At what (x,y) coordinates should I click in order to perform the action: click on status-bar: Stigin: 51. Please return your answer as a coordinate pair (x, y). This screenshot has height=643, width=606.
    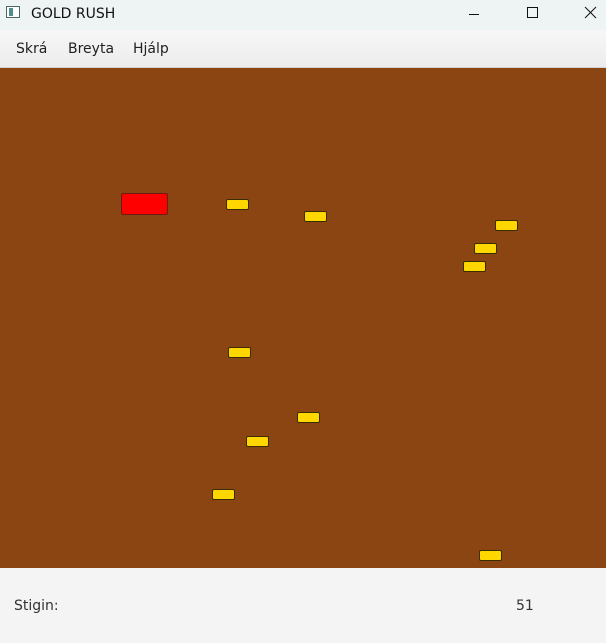
    Looking at the image, I should click on (303, 605).